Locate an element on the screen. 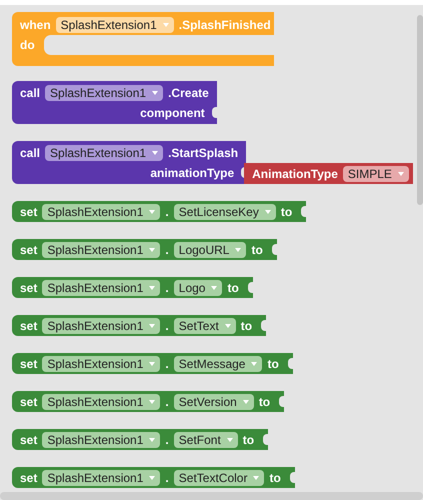  dropdown-field: LogoURL is located at coordinates (210, 250).